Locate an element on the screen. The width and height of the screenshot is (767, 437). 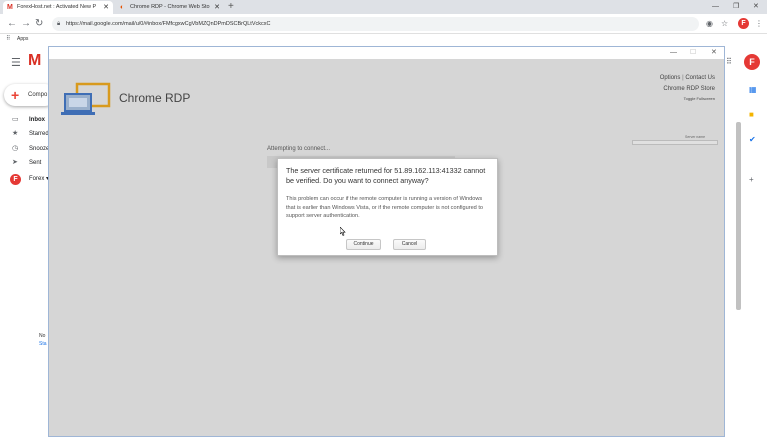
star-icon: ★ is located at coordinates (15, 133).